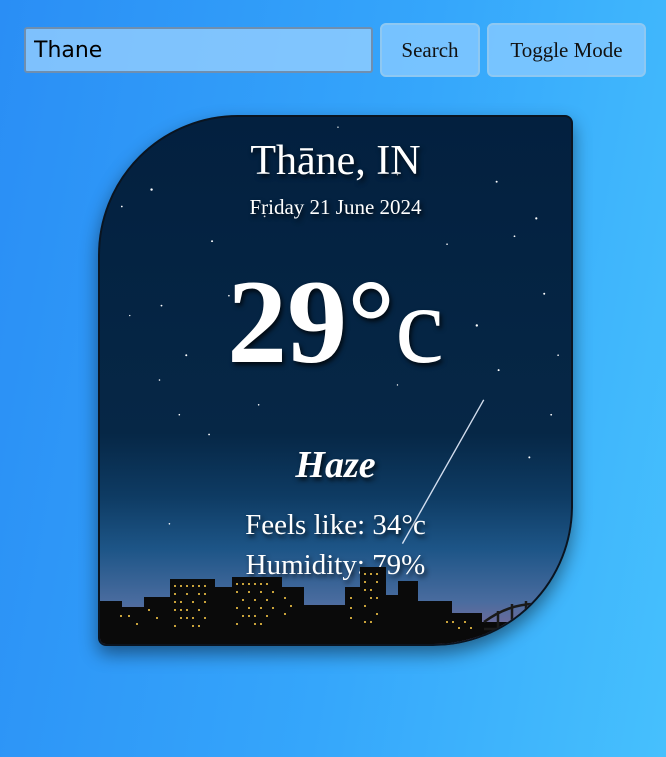 The image size is (666, 757). Describe the element at coordinates (430, 50) in the screenshot. I see `search-button: Search` at that location.